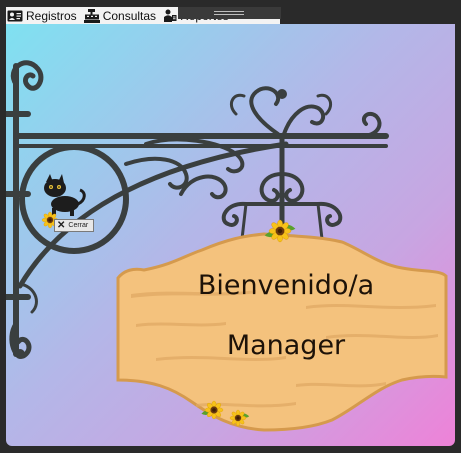 The width and height of the screenshot is (461, 453). Describe the element at coordinates (15, 15) in the screenshot. I see `contact-card-icon` at that location.